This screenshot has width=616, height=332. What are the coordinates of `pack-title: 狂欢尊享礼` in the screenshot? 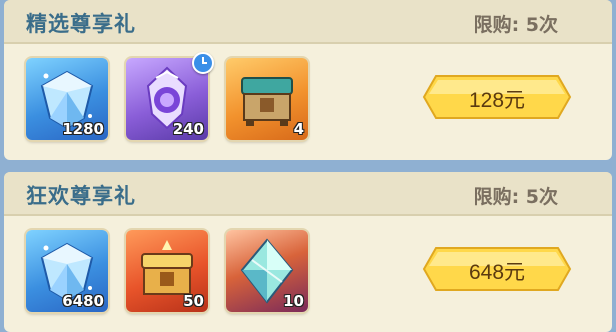 It's located at (81, 196).